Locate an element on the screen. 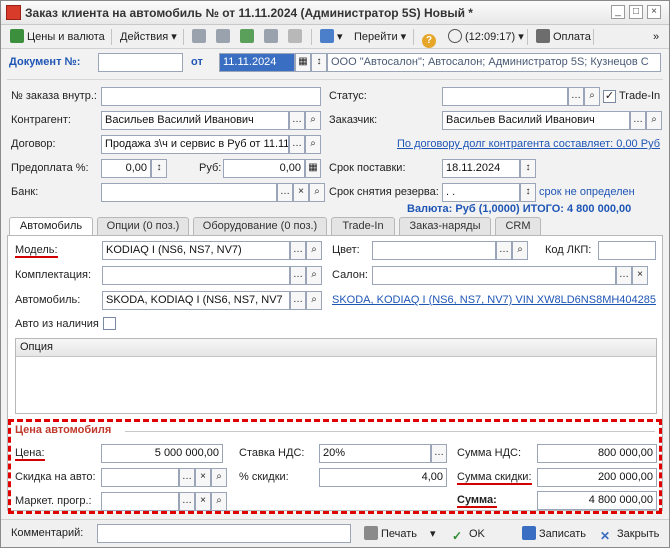 Image resolution: width=670 pixels, height=548 pixels. minimize-icon: _ is located at coordinates (618, 12).